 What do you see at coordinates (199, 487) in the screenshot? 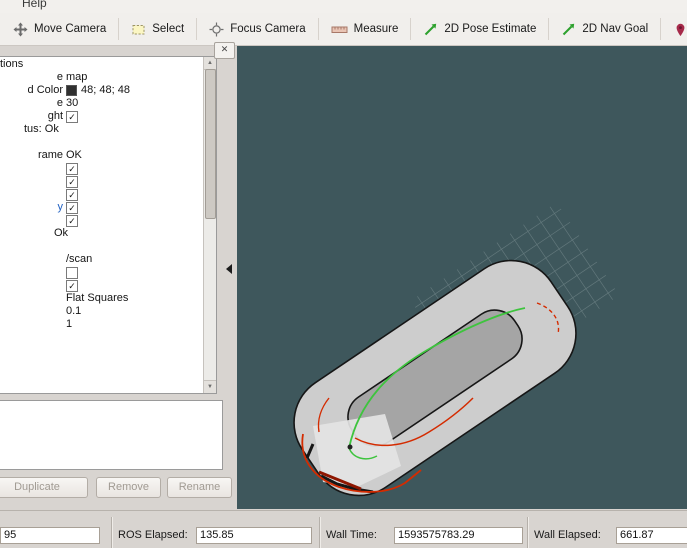
I see `rename-button: Rename` at bounding box center [199, 487].